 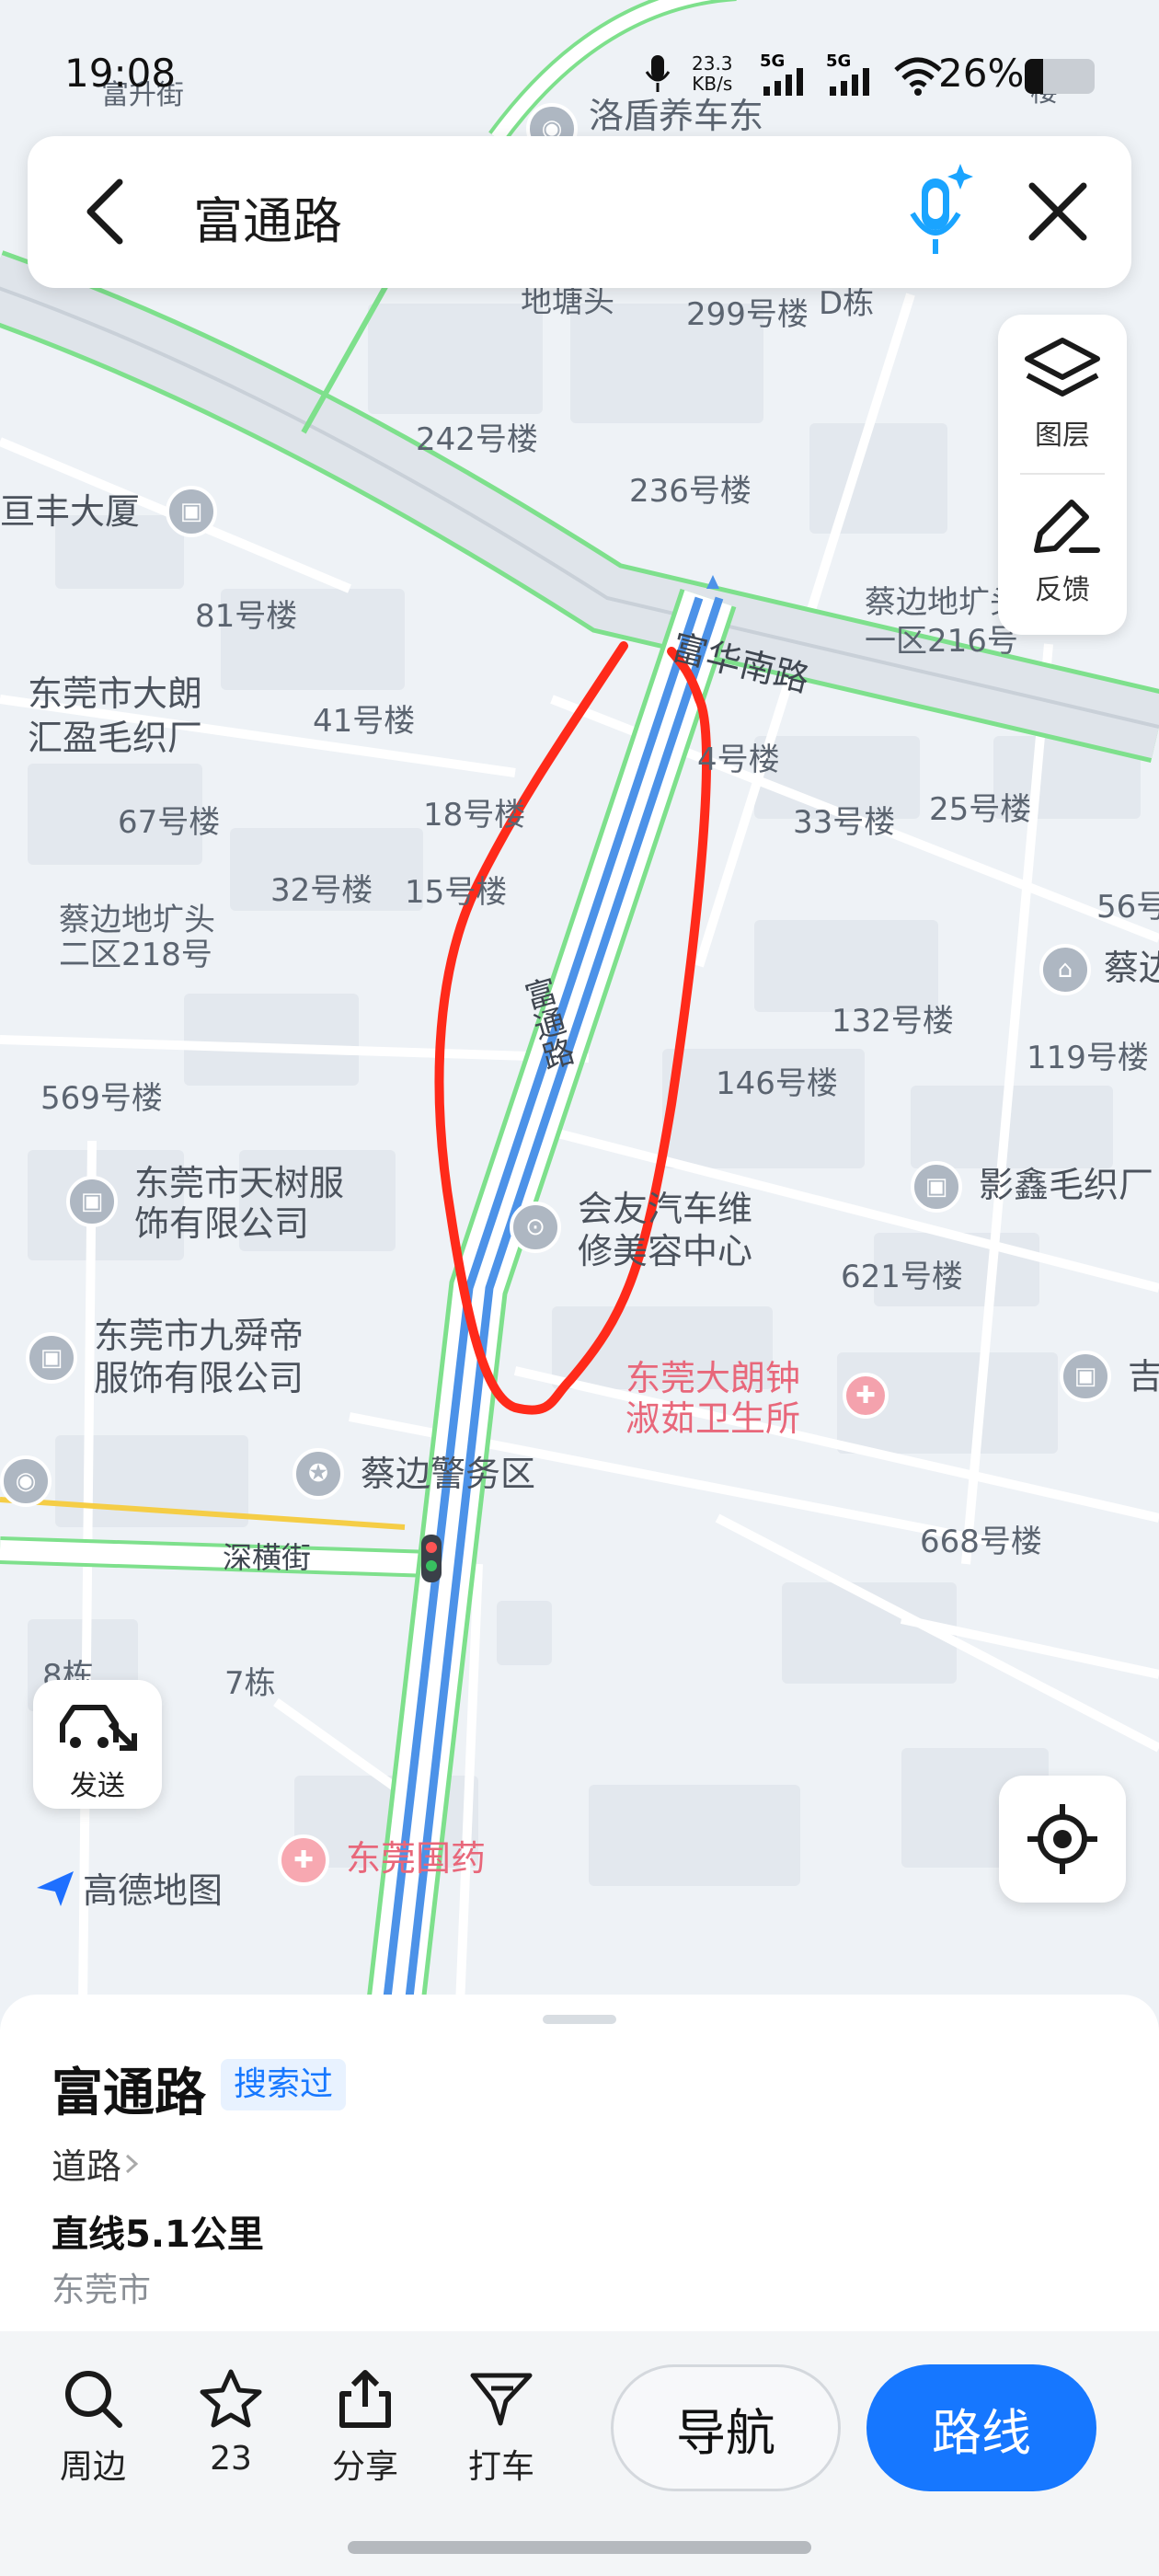 I want to click on send-label: 发送, so click(x=97, y=1786).